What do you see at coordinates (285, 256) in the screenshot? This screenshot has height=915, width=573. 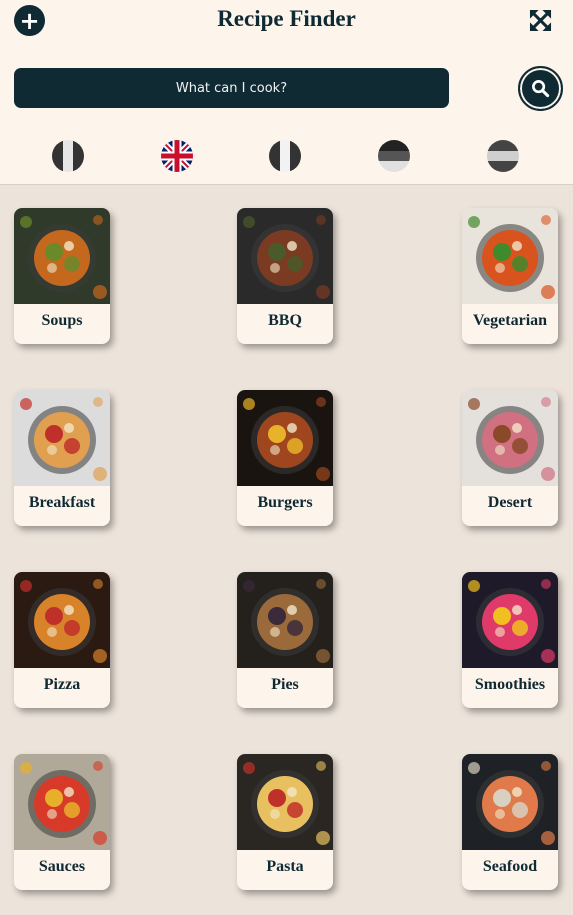 I see `grilled-meat-photo` at bounding box center [285, 256].